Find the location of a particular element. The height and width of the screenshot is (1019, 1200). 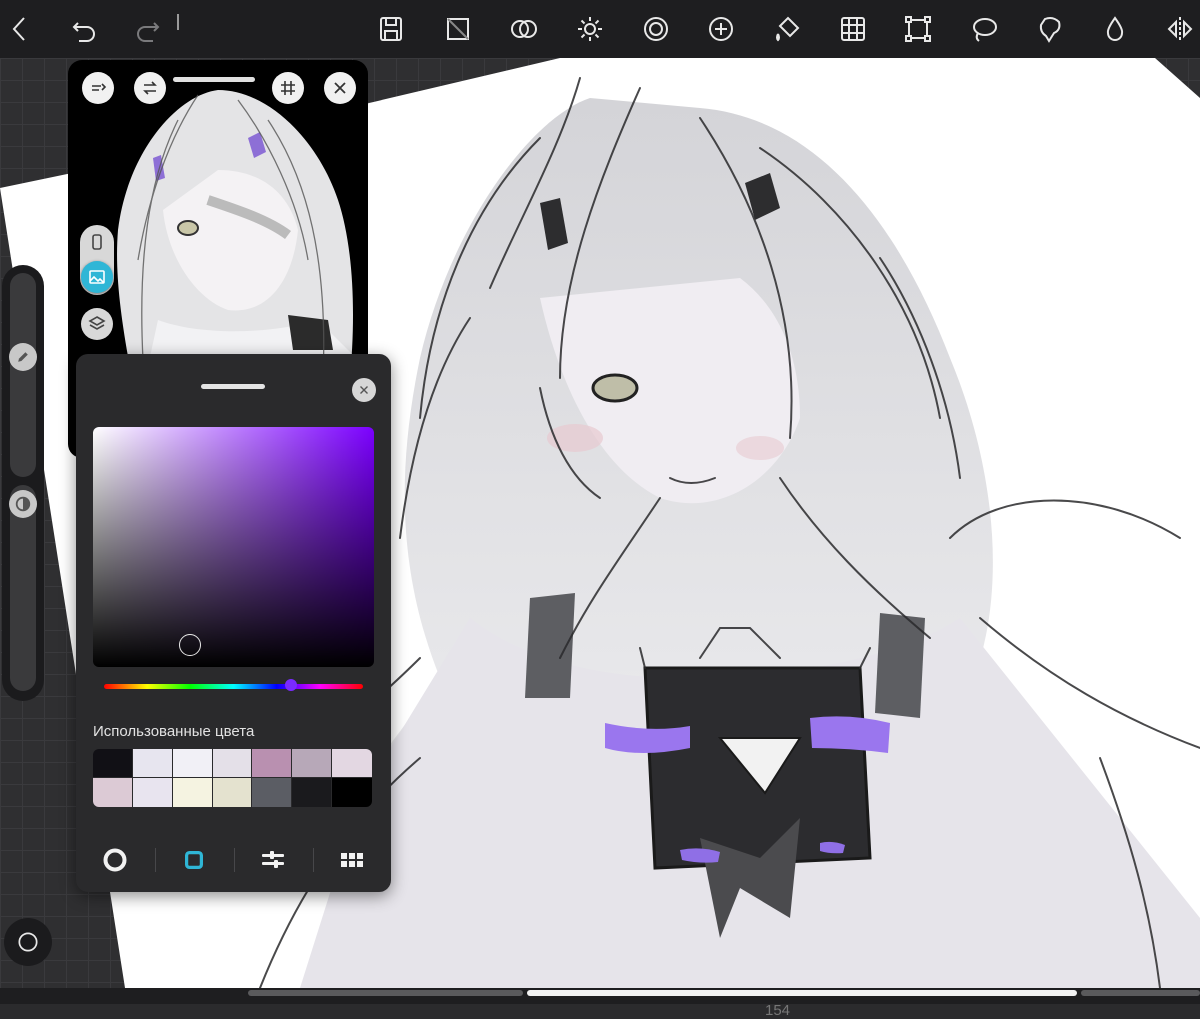

brush-circle-button is located at coordinates (28, 942).